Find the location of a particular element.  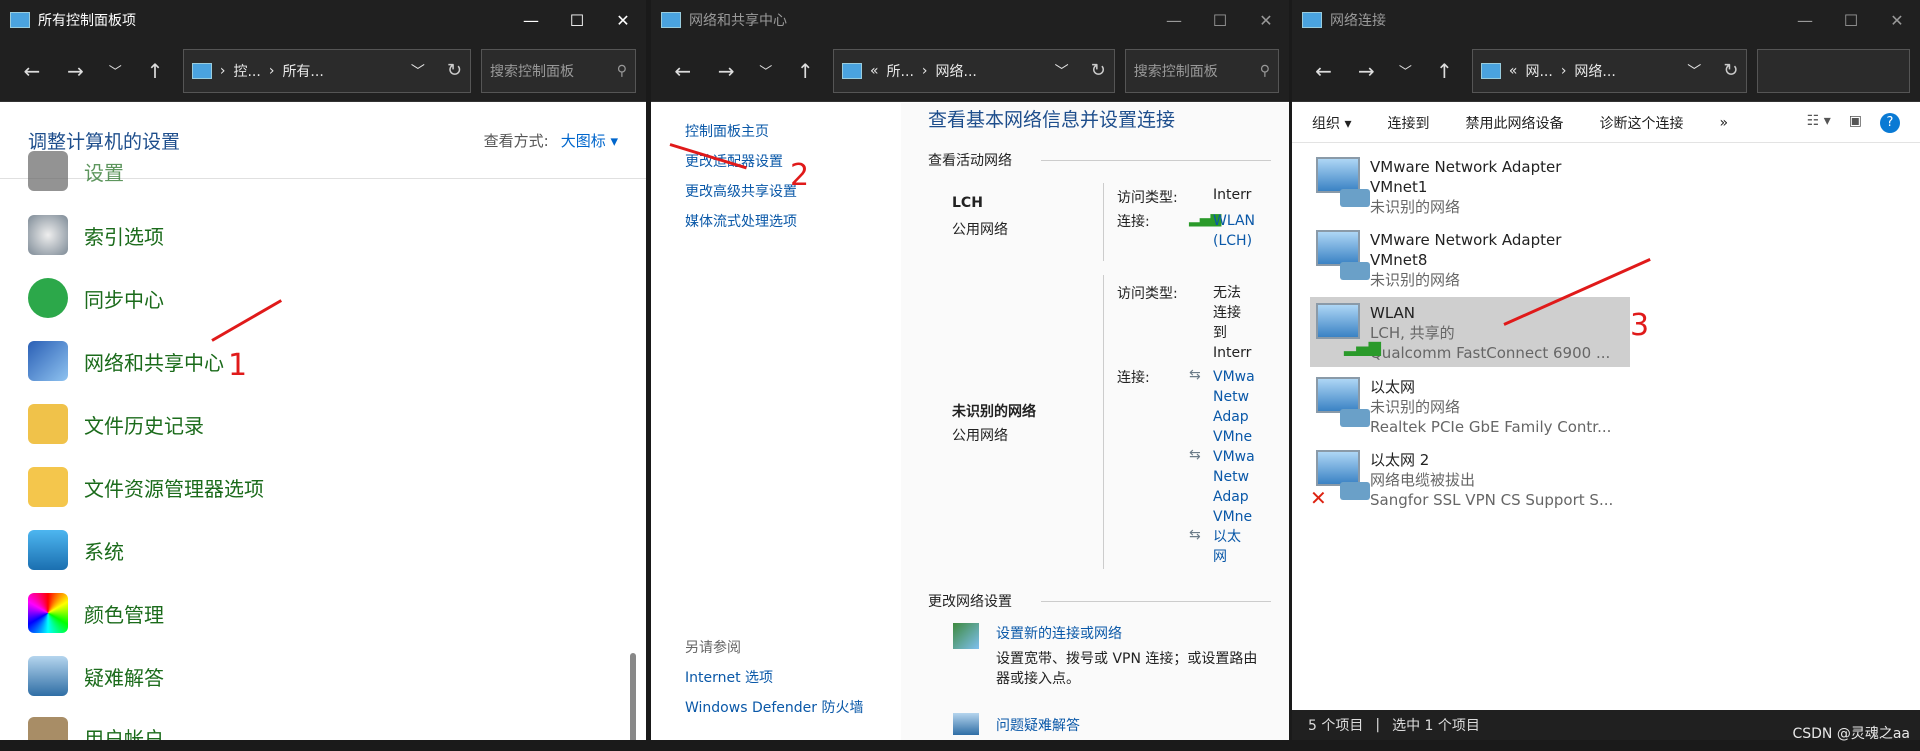

folder-clock-icon is located at coordinates (48, 424).